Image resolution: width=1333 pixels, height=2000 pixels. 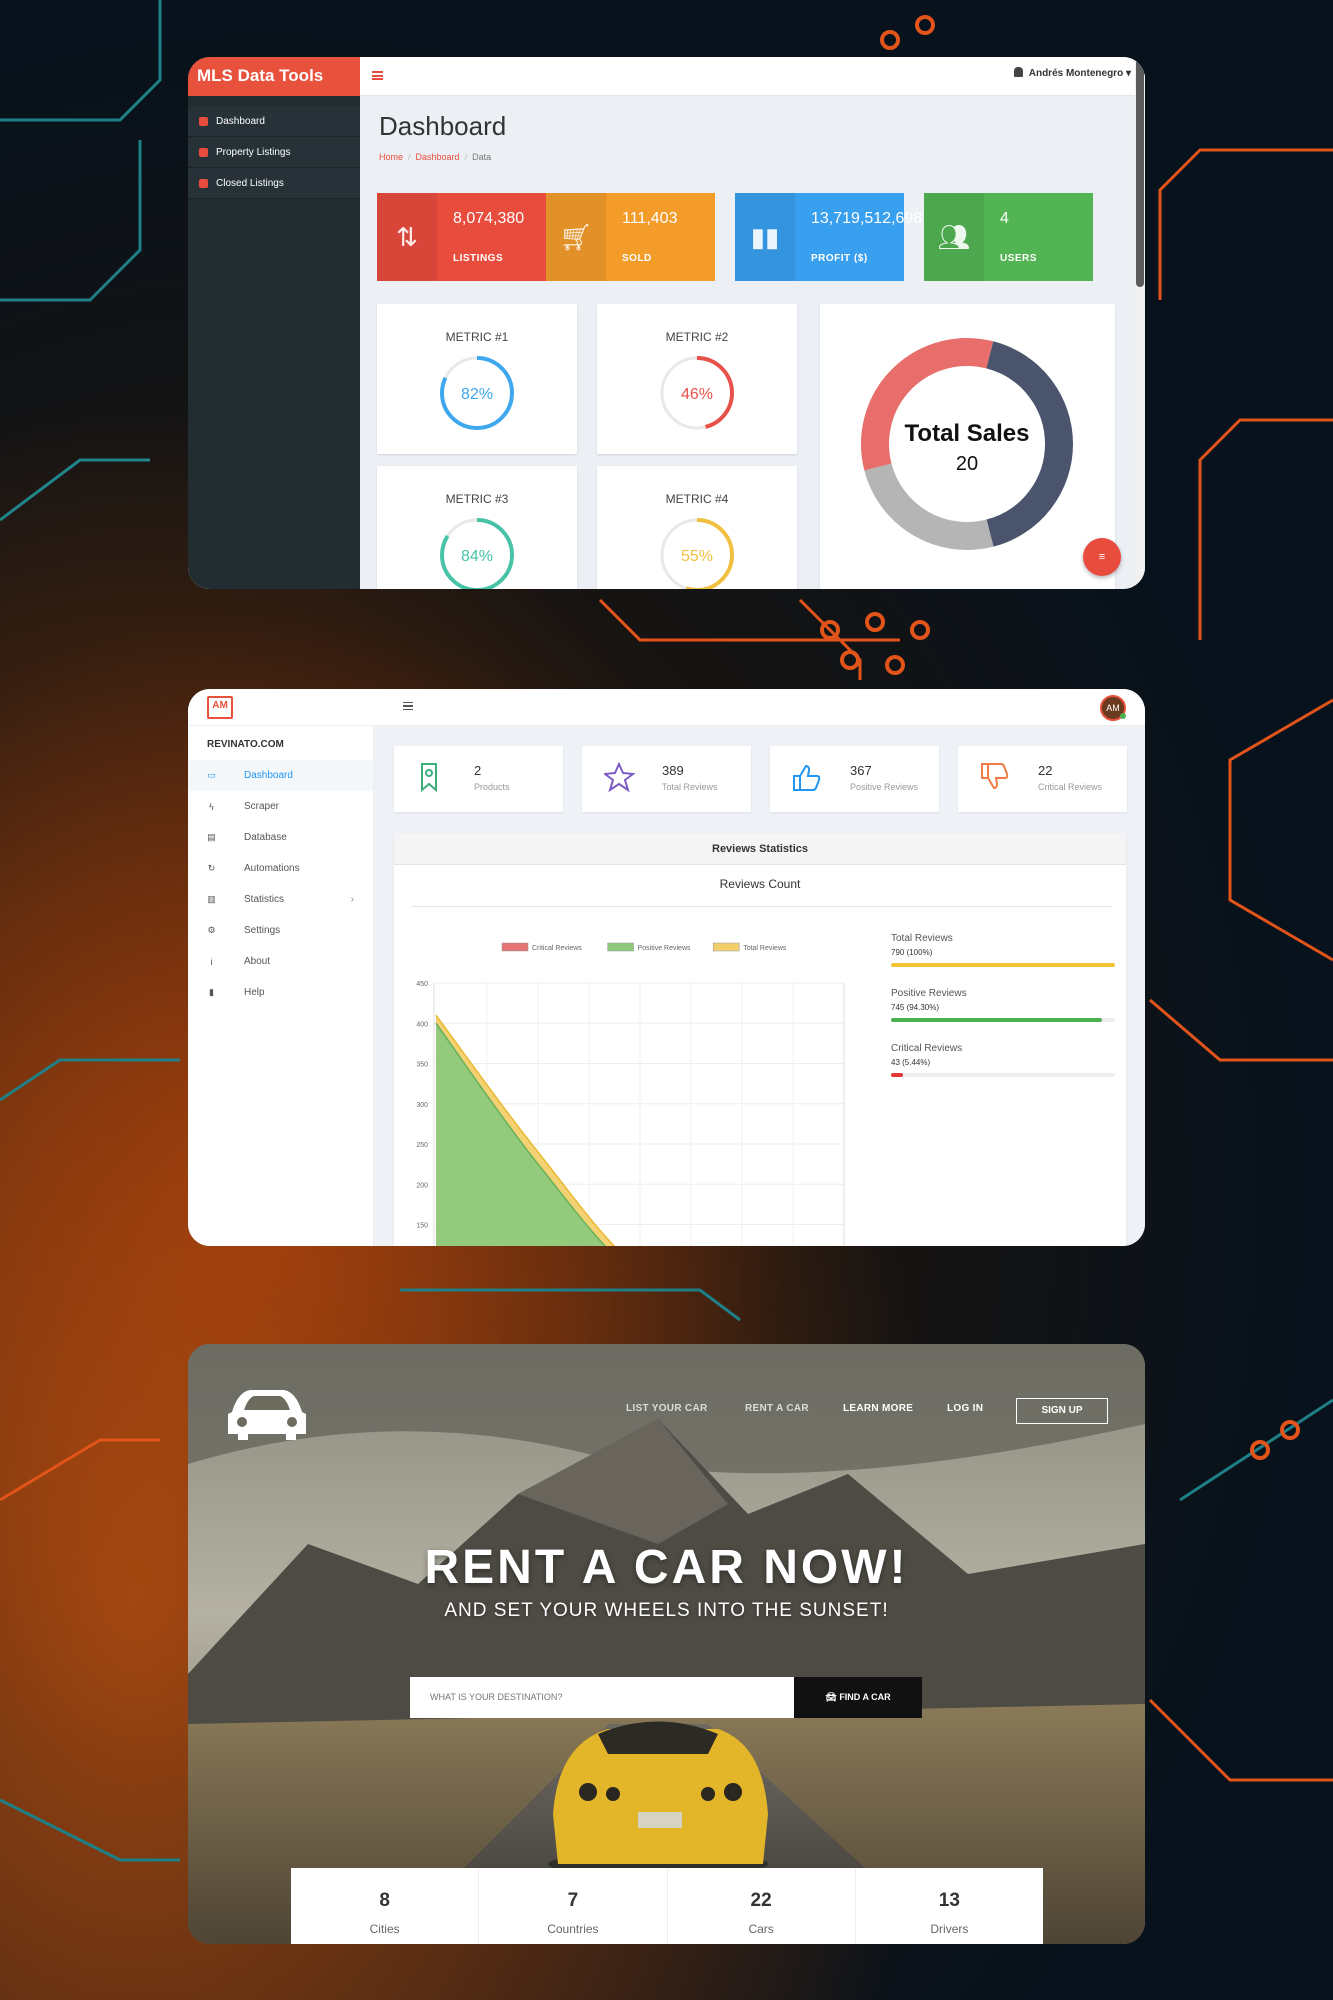 What do you see at coordinates (777, 1408) in the screenshot?
I see `nav-link-rent-a-car: RENT A CAR` at bounding box center [777, 1408].